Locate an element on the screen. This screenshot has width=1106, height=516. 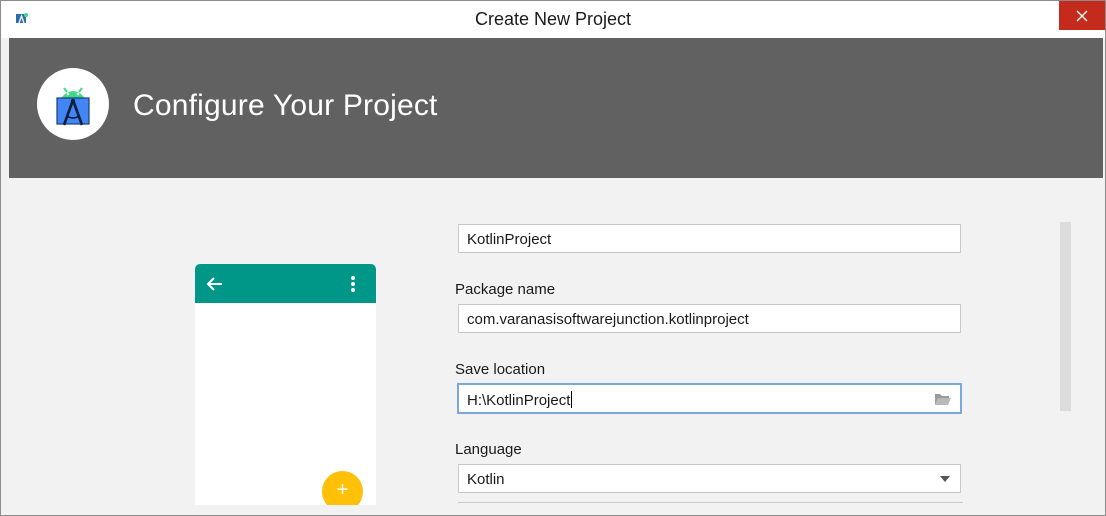
preview-app-bar is located at coordinates (285, 283).